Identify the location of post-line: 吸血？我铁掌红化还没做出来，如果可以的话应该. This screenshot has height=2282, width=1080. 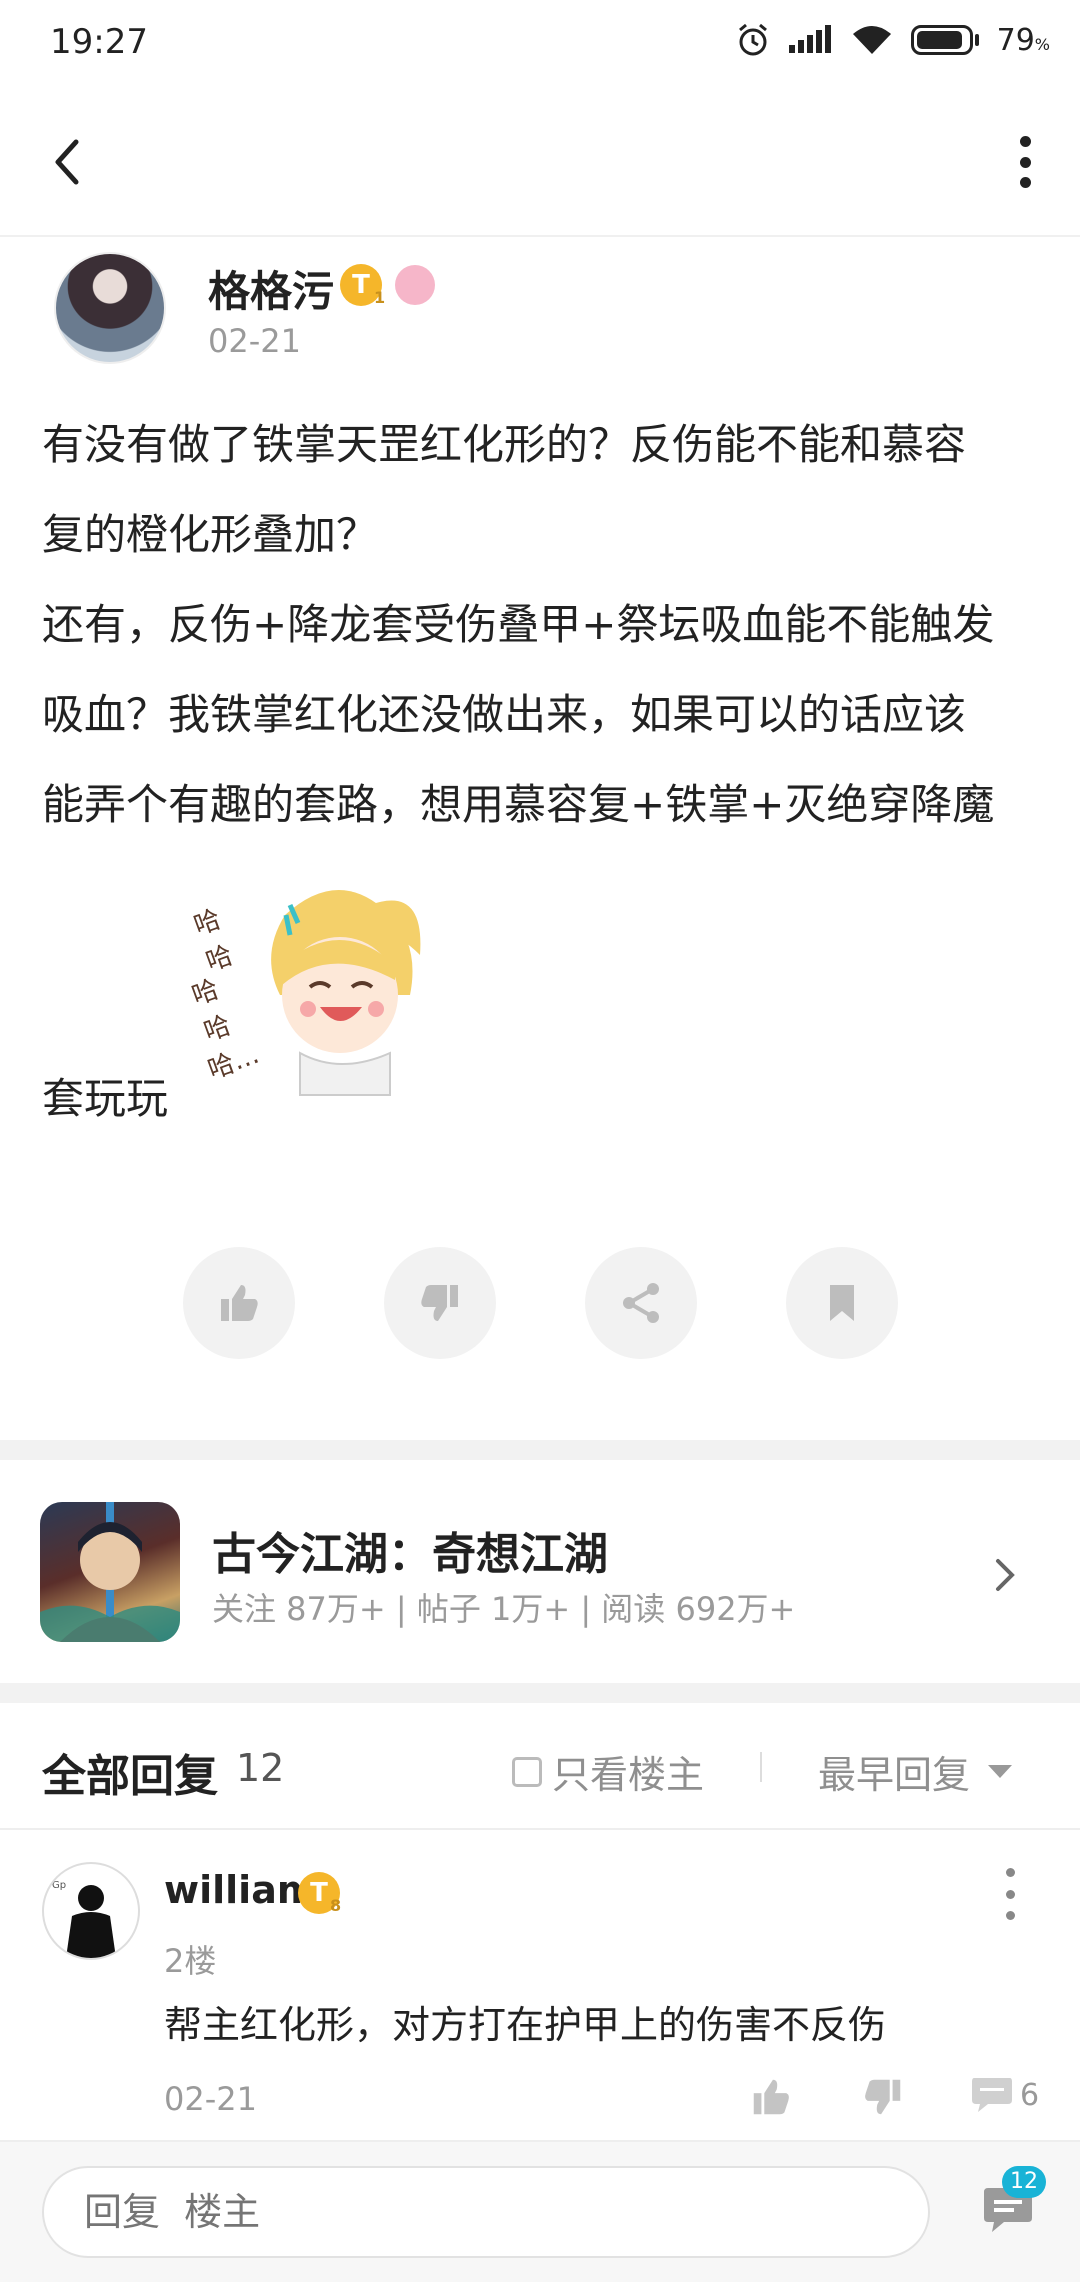
(504, 714).